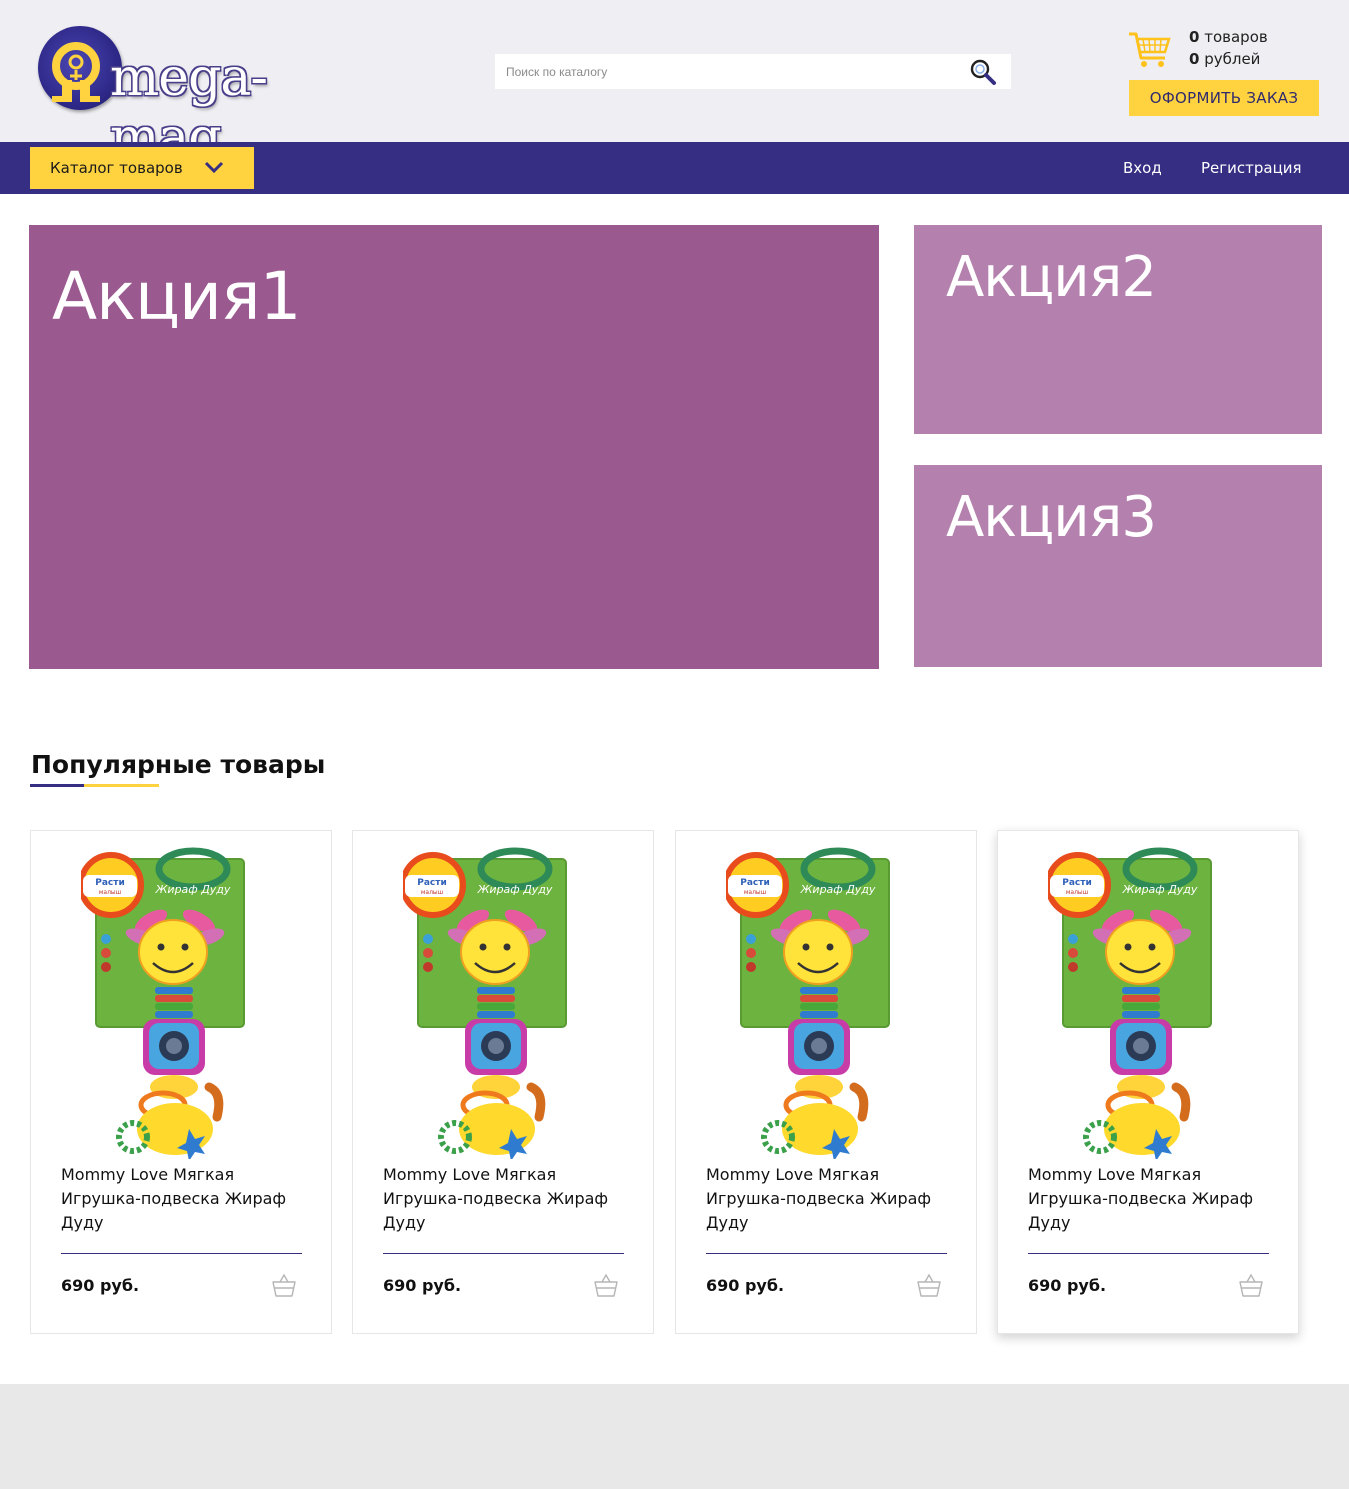 The height and width of the screenshot is (1489, 1349). What do you see at coordinates (1251, 168) in the screenshot?
I see `register-link: Регистрация` at bounding box center [1251, 168].